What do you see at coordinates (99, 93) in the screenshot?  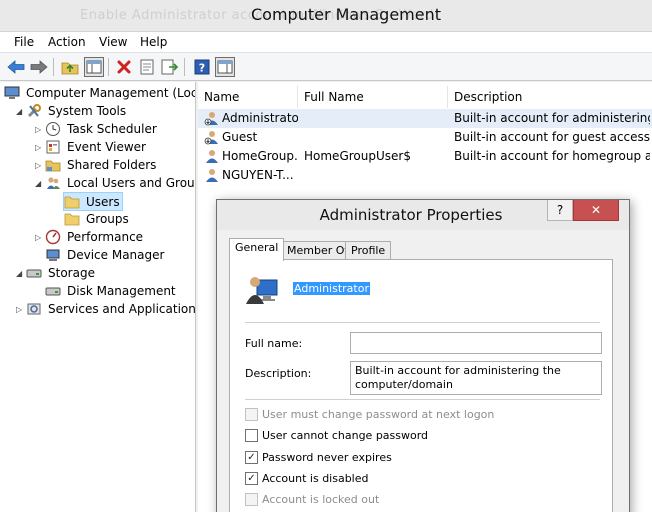 I see `tree-item-computer-management: Computer Management (Local` at bounding box center [99, 93].